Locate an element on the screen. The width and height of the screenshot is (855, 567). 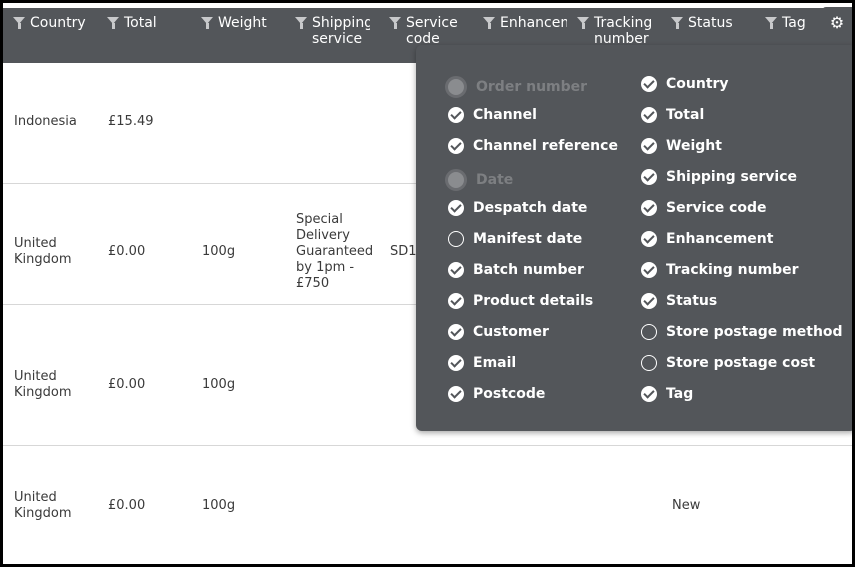
column-option-label: Shipping service is located at coordinates (732, 177).